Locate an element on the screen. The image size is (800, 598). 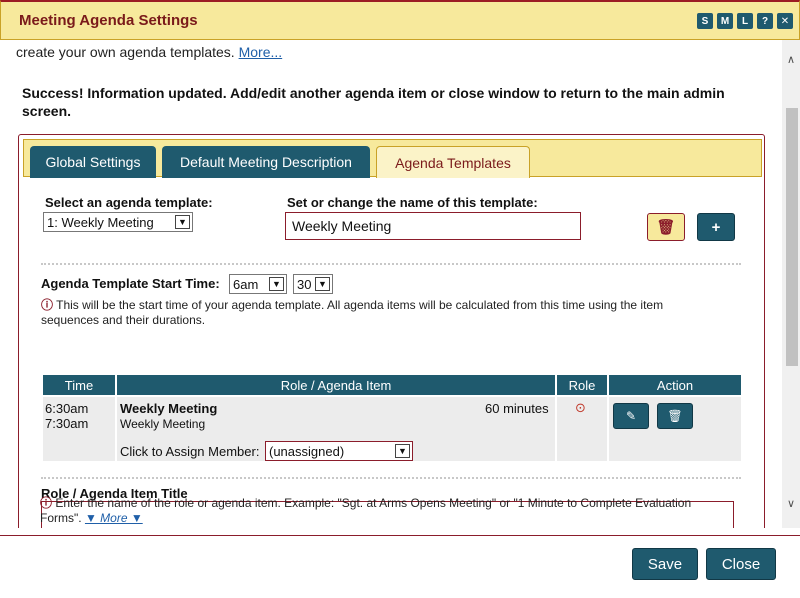
template-select: 1: Weekly Meeting ▼ is located at coordinates (118, 222).